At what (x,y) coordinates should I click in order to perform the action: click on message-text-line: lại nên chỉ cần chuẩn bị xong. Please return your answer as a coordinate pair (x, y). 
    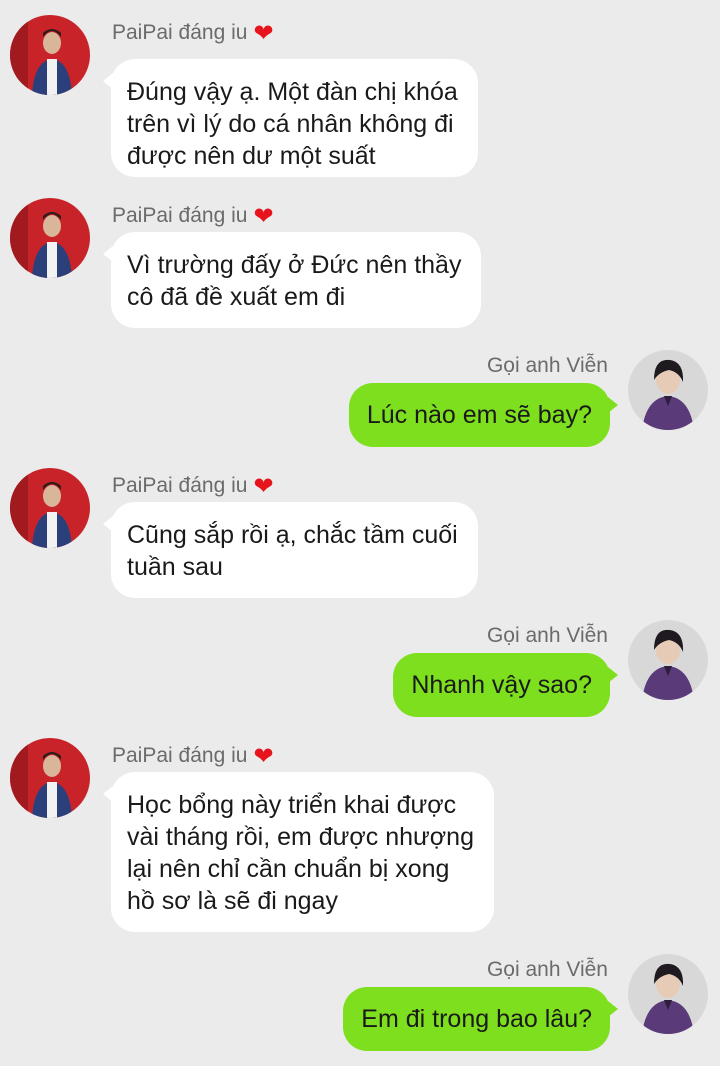
    Looking at the image, I should click on (288, 869).